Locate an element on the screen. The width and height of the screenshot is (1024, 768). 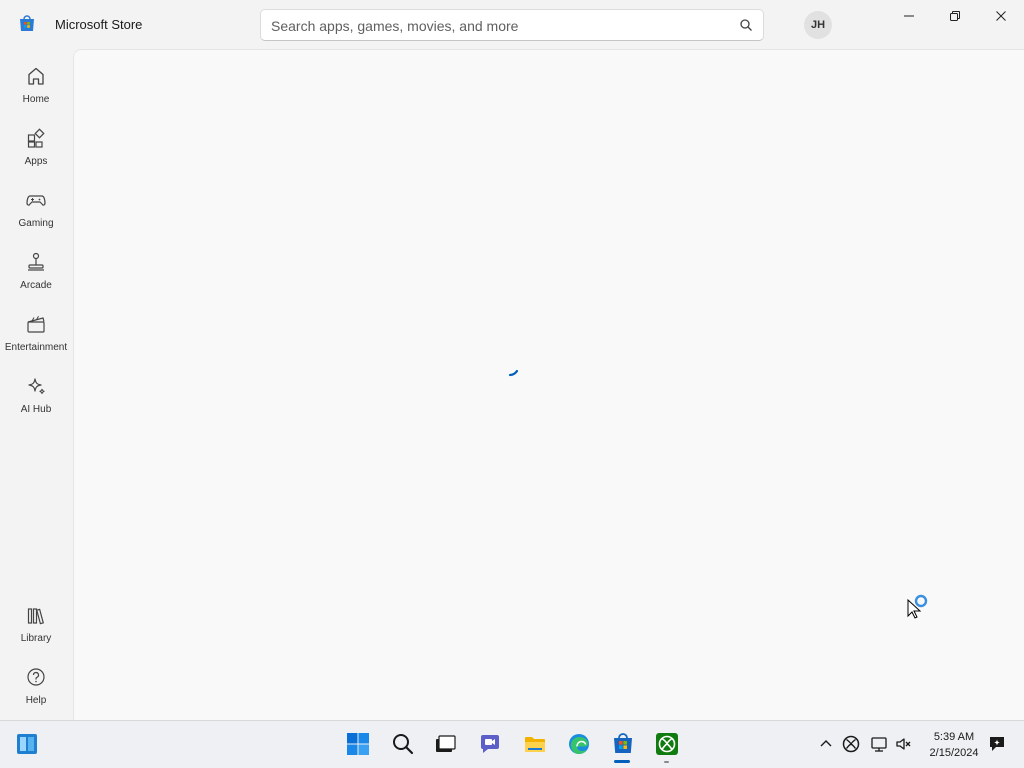
widgets-icon is located at coordinates (27, 744).